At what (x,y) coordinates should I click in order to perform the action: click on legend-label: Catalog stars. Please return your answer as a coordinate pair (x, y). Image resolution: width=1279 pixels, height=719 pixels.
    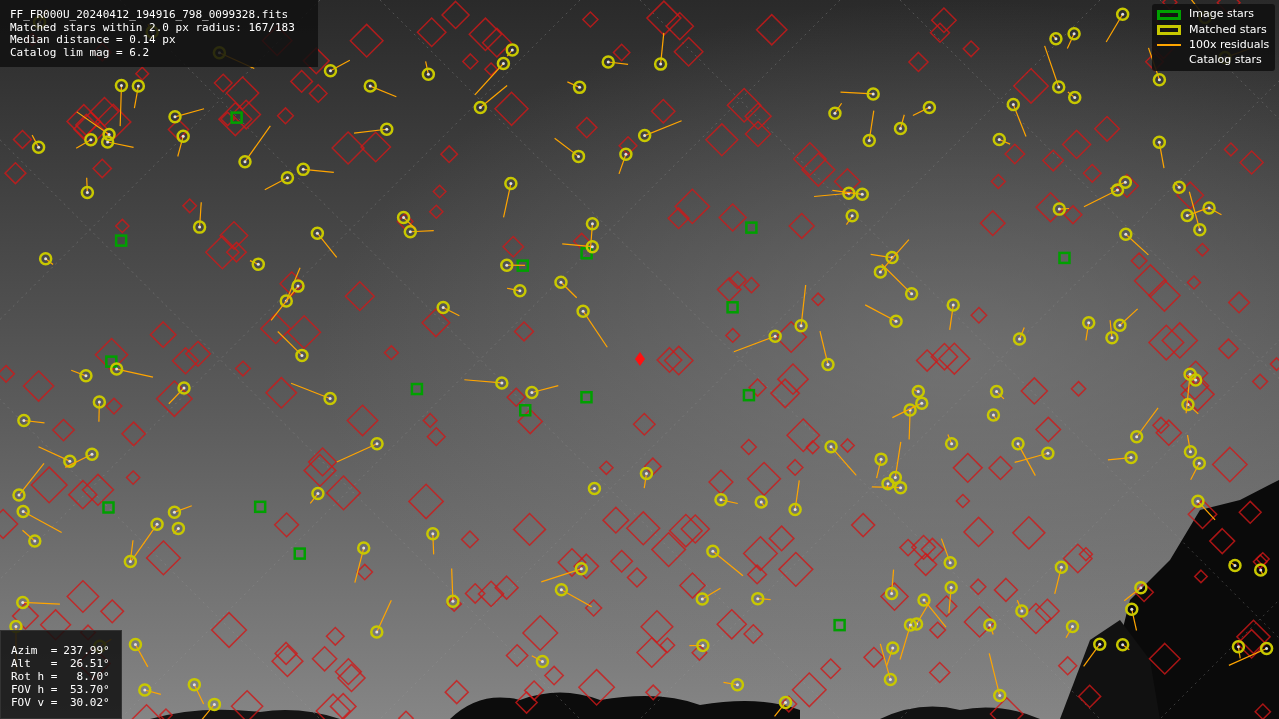
    Looking at the image, I should click on (1225, 60).